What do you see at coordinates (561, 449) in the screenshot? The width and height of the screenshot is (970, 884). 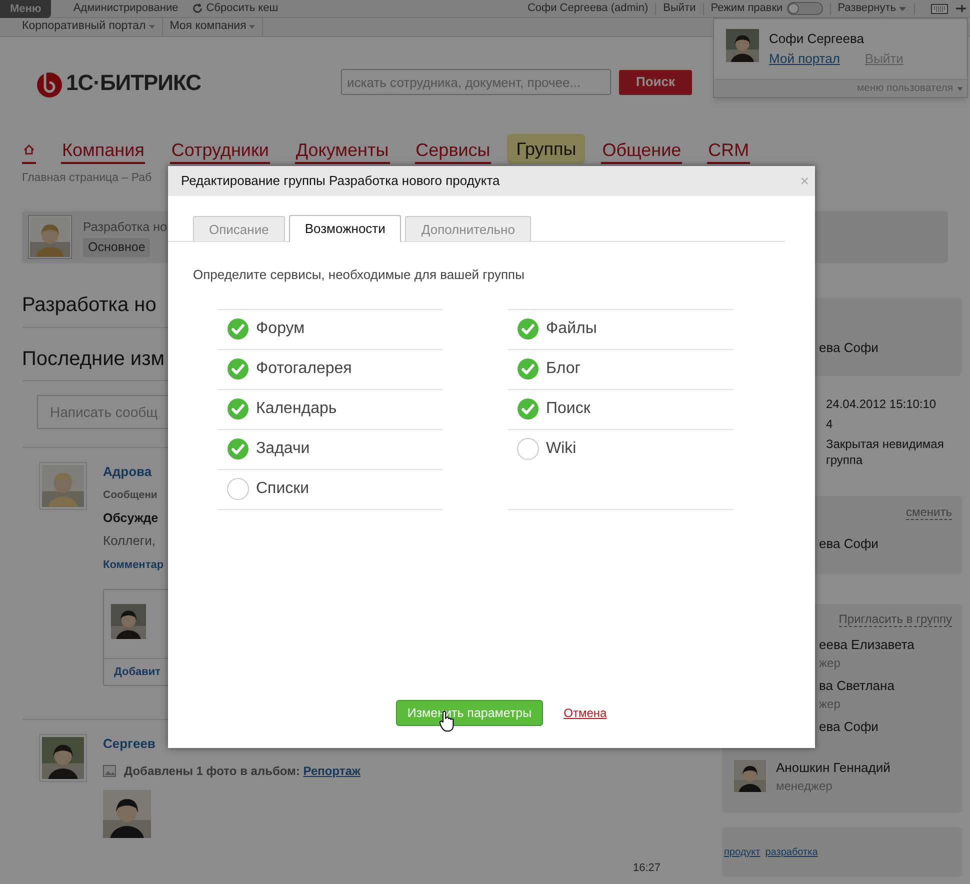 I see `feature-label: Wiki` at bounding box center [561, 449].